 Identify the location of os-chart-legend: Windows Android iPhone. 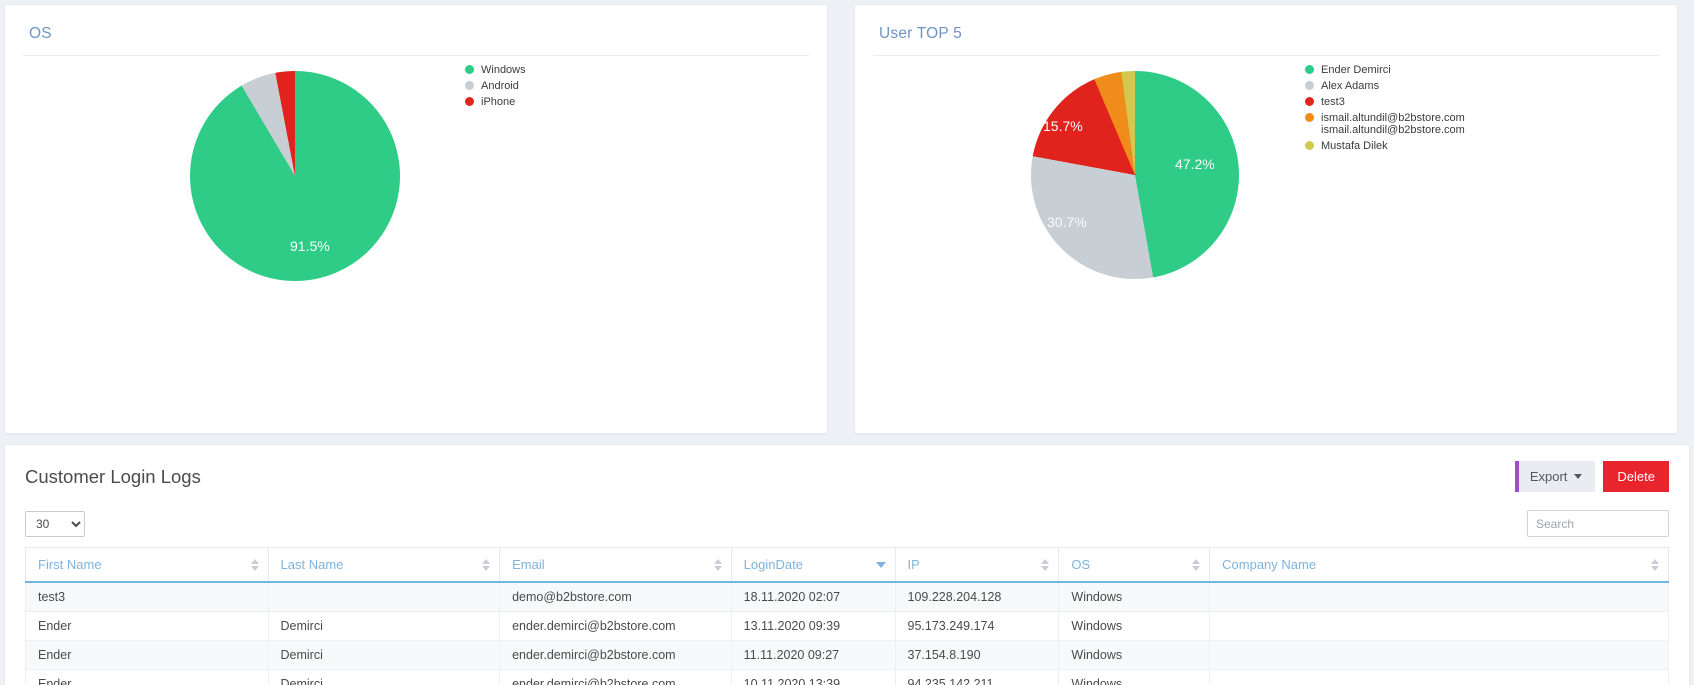
(495, 88).